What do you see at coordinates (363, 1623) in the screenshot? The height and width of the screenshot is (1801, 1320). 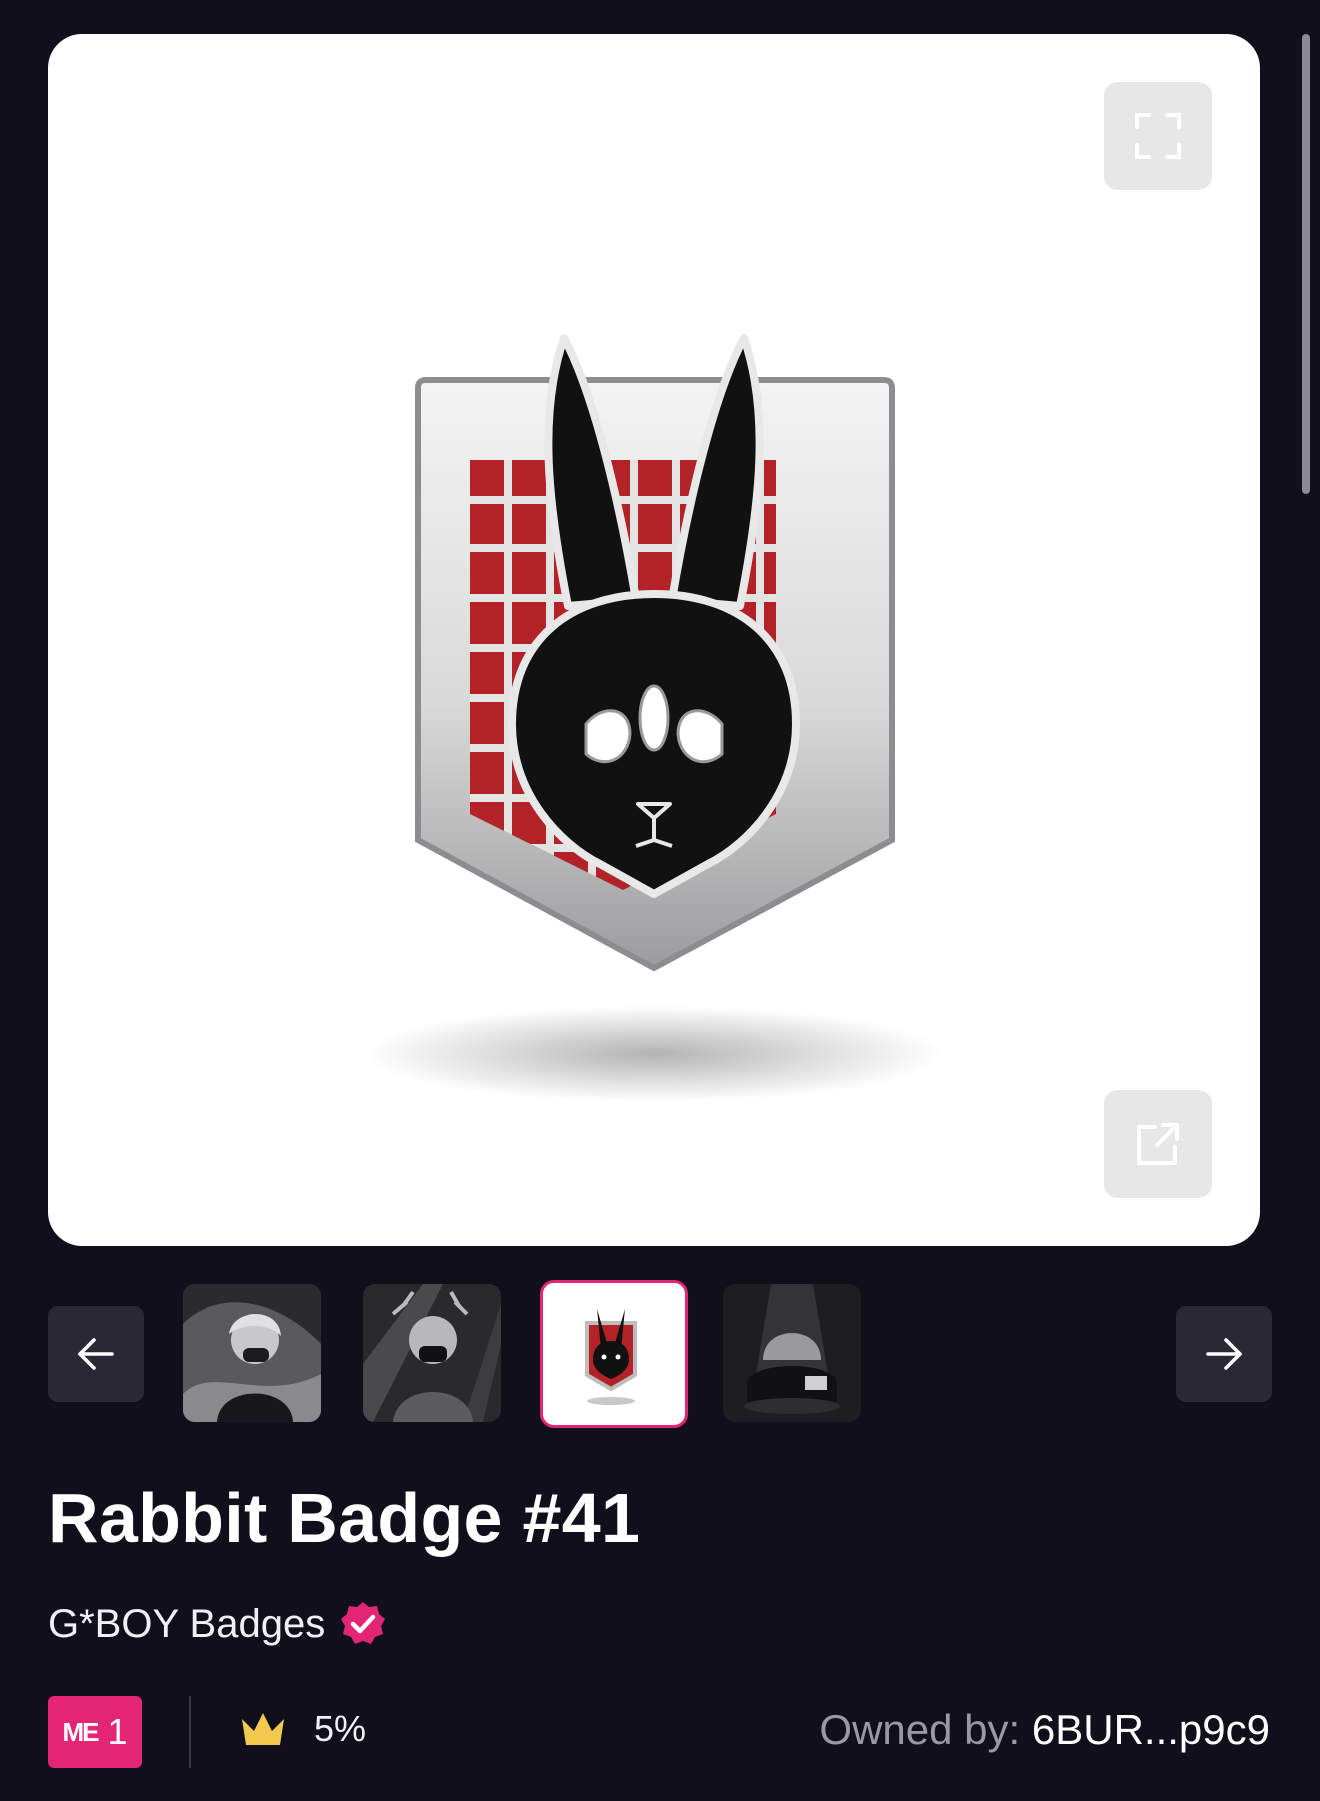 I see `verified-badge-icon` at bounding box center [363, 1623].